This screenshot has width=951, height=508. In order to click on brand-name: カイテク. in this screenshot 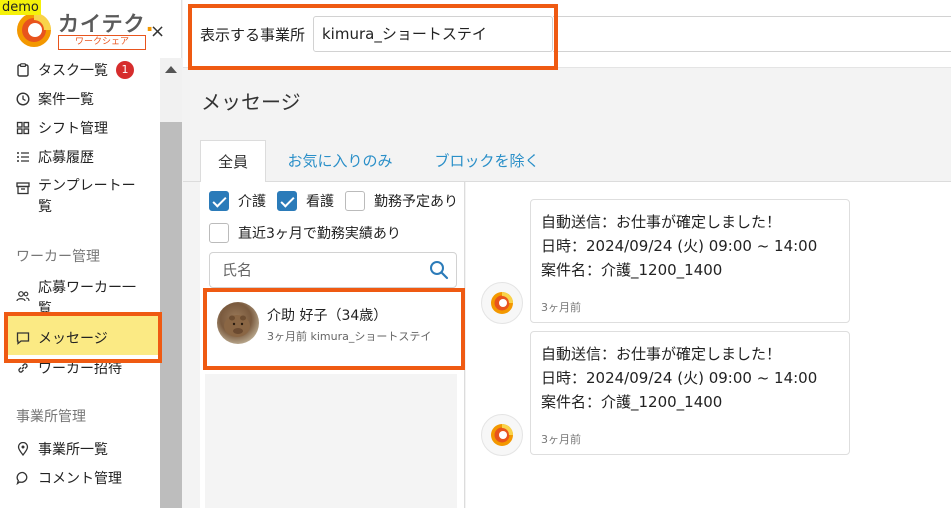, I will do `click(106, 24)`.